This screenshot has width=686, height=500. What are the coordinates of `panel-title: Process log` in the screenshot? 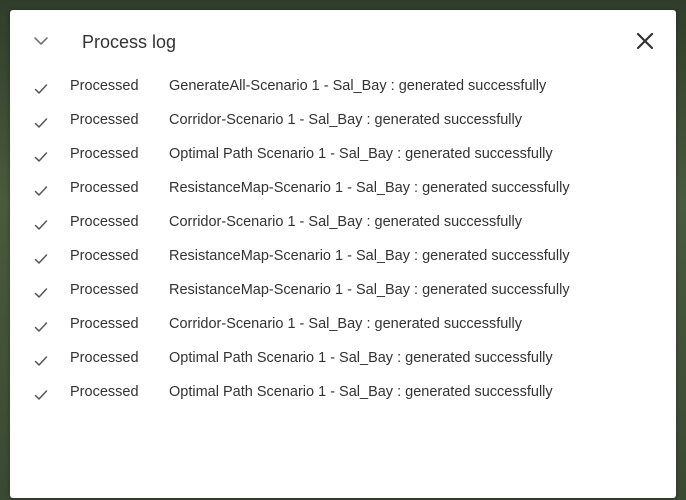 It's located at (129, 42).